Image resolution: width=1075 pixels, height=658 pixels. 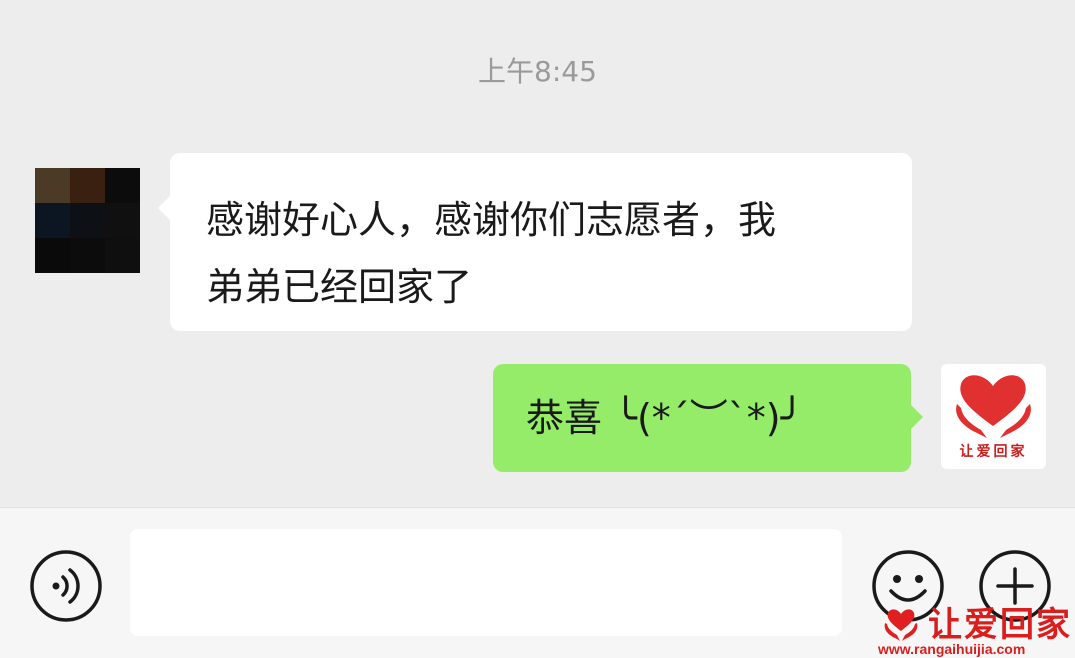 I want to click on message-text: 恭喜 ╰(*´︶`*)╯, so click(x=665, y=418).